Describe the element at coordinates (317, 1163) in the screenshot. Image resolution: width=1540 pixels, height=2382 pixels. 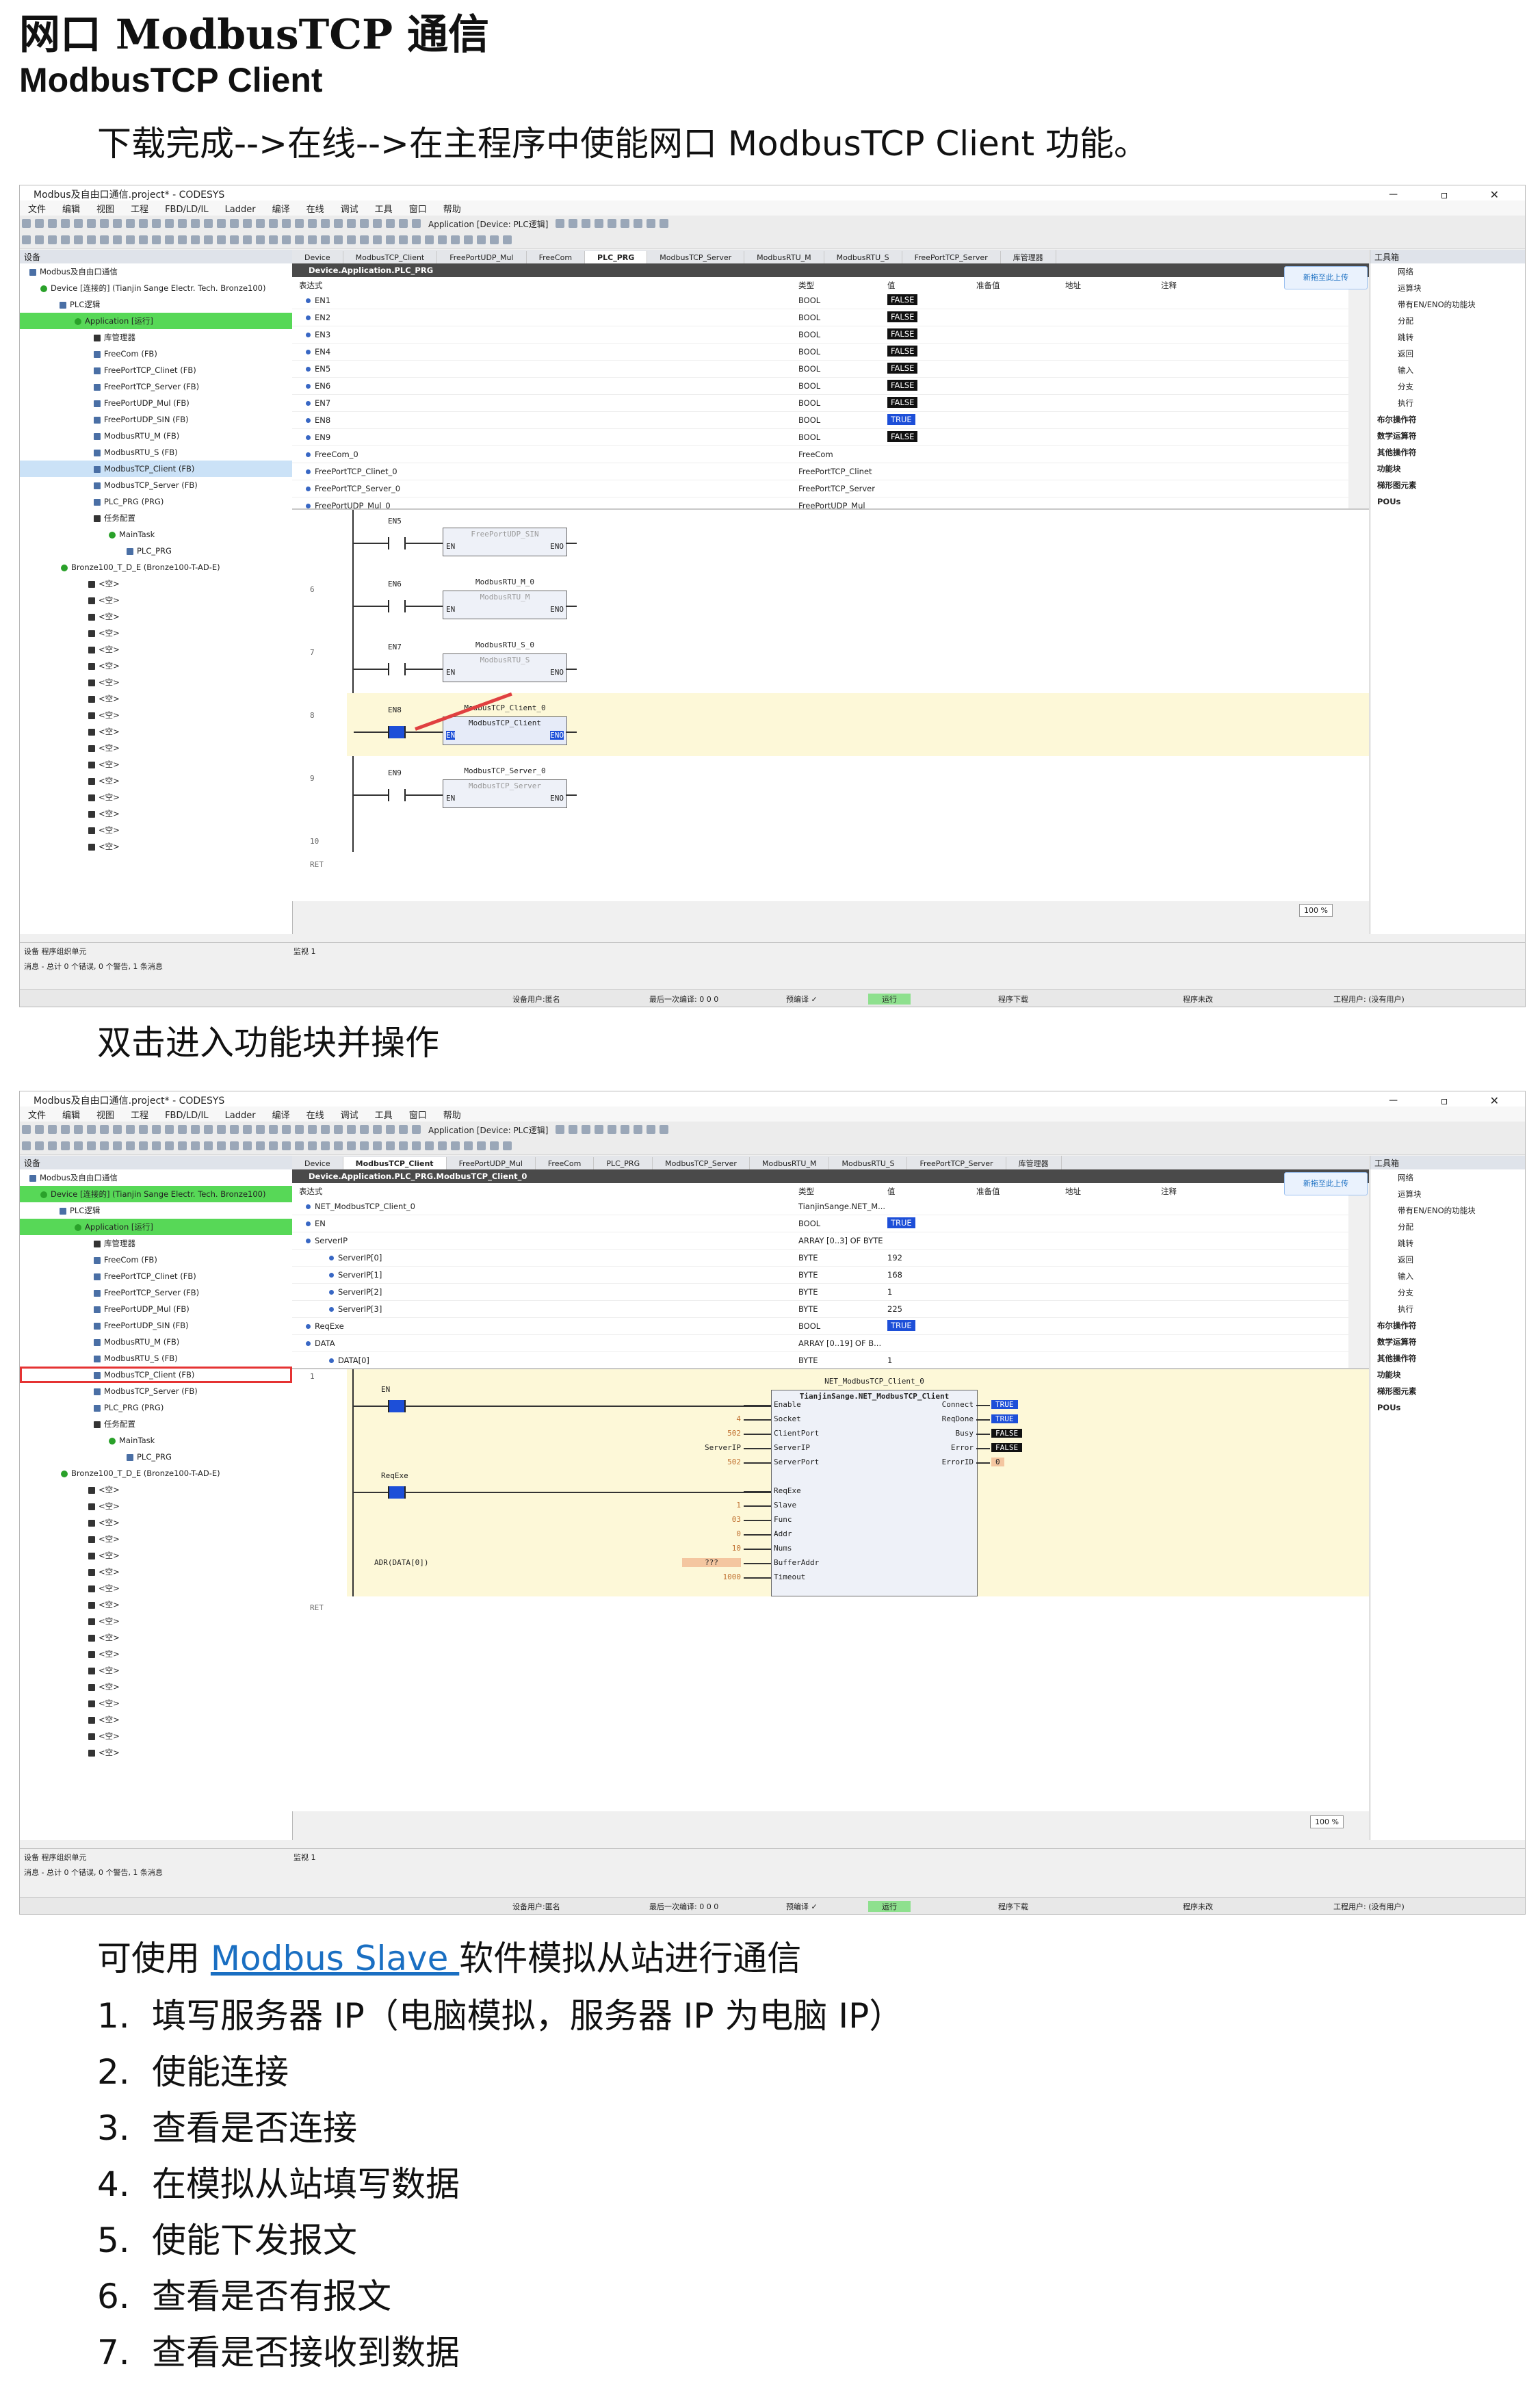
I see `editor-tab: Device` at that location.